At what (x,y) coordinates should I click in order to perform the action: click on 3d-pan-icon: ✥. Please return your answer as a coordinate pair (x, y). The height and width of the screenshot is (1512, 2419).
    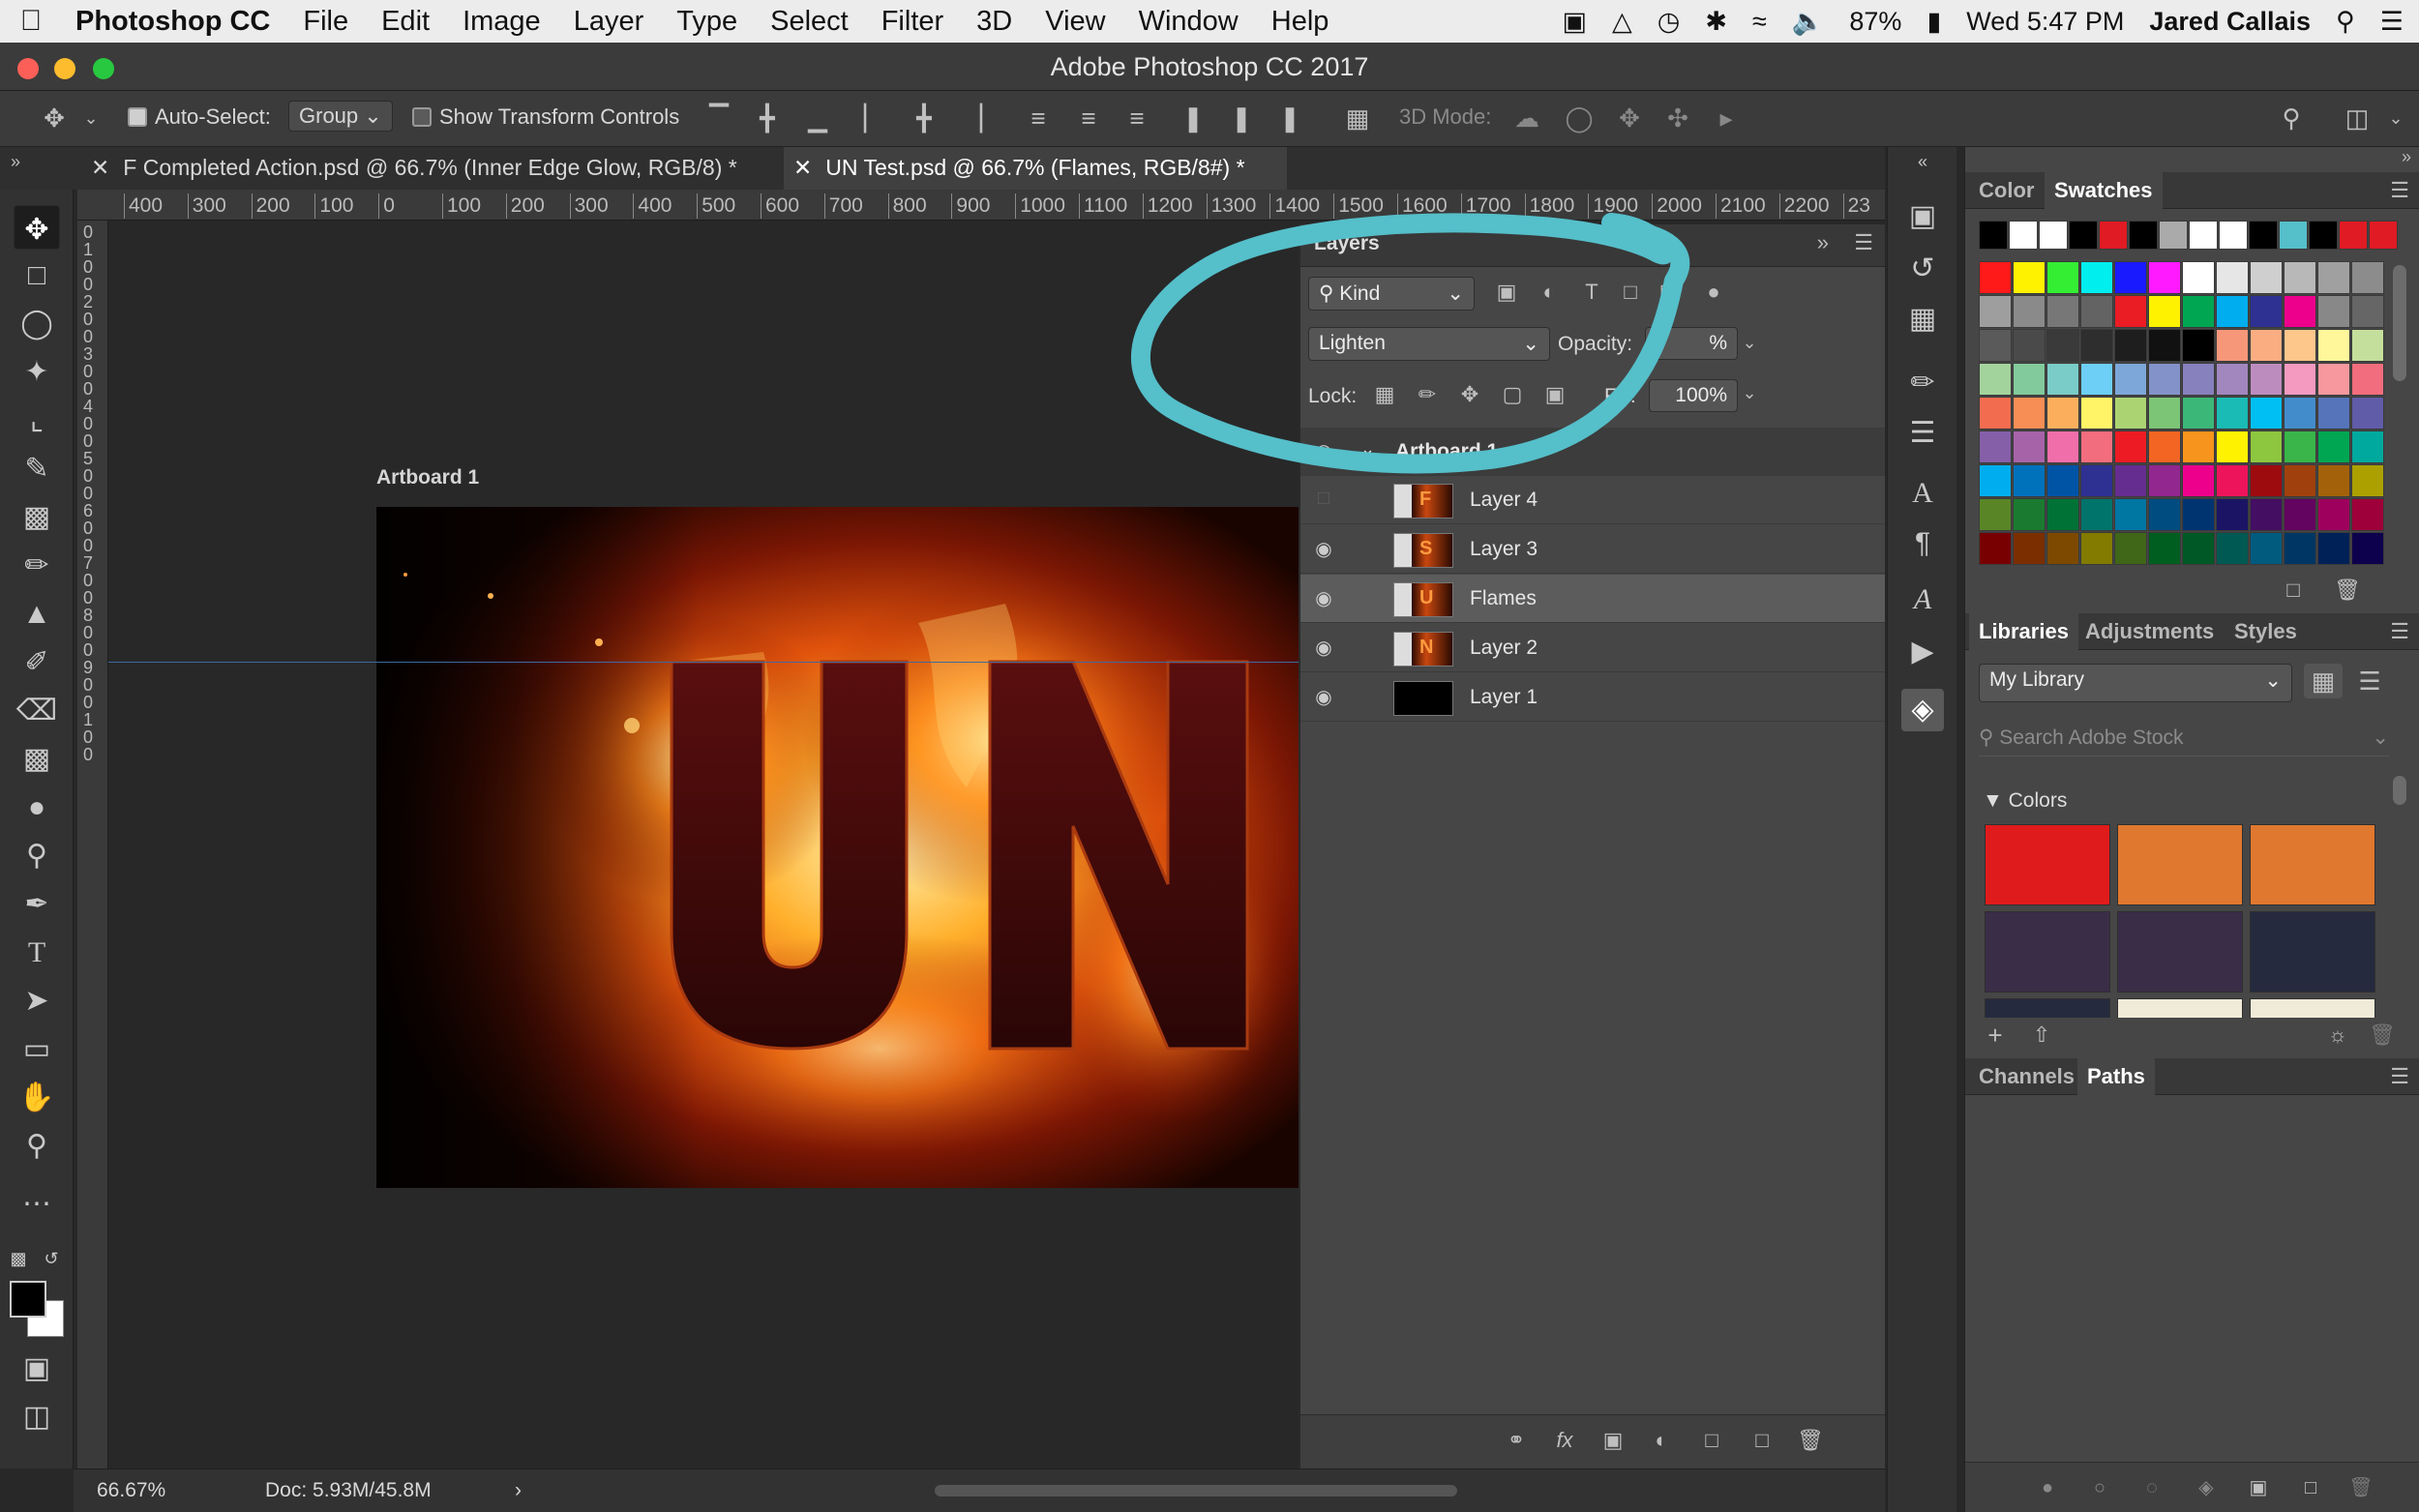
    Looking at the image, I should click on (1630, 118).